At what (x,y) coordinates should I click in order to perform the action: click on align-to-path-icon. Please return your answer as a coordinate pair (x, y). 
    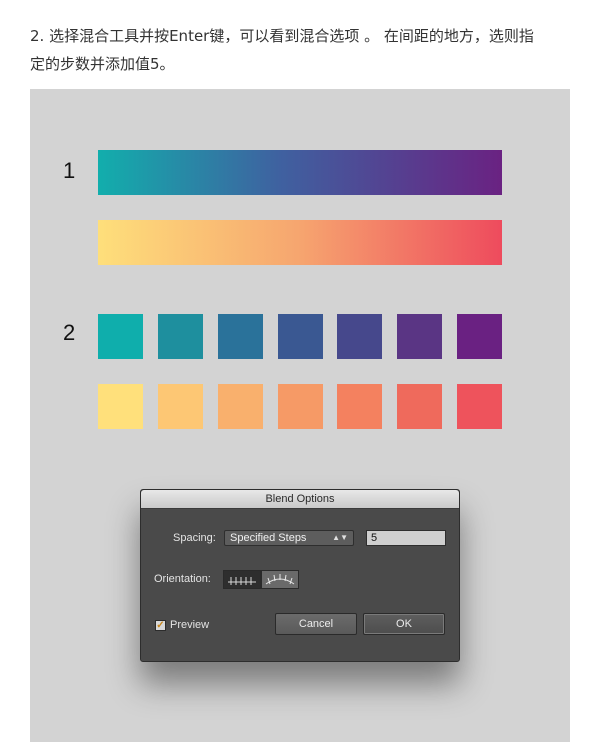
    Looking at the image, I should click on (280, 579).